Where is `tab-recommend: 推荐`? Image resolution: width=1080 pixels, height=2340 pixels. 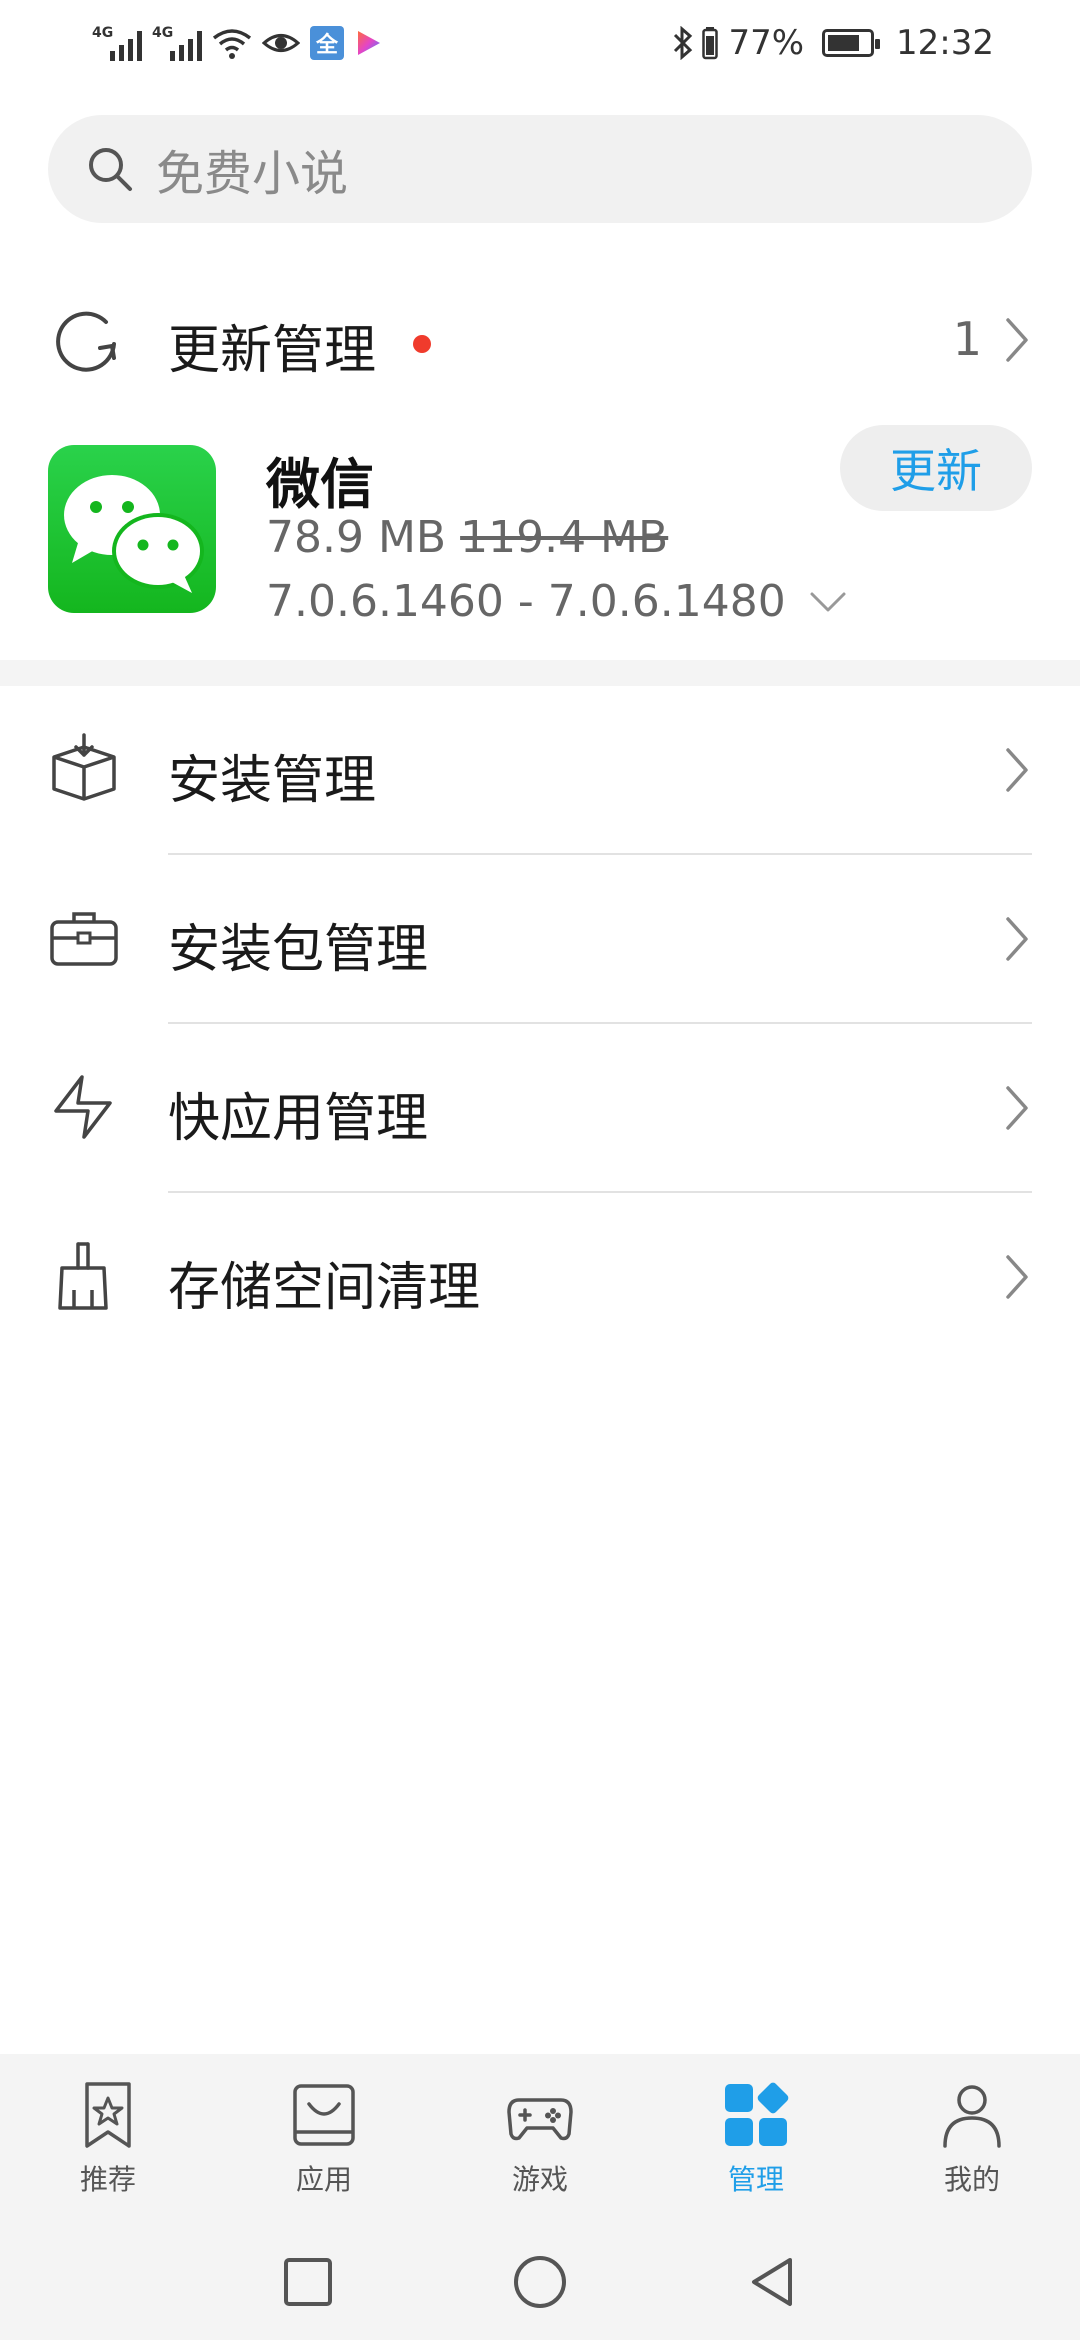
tab-recommend: 推荐 is located at coordinates (108, 2139).